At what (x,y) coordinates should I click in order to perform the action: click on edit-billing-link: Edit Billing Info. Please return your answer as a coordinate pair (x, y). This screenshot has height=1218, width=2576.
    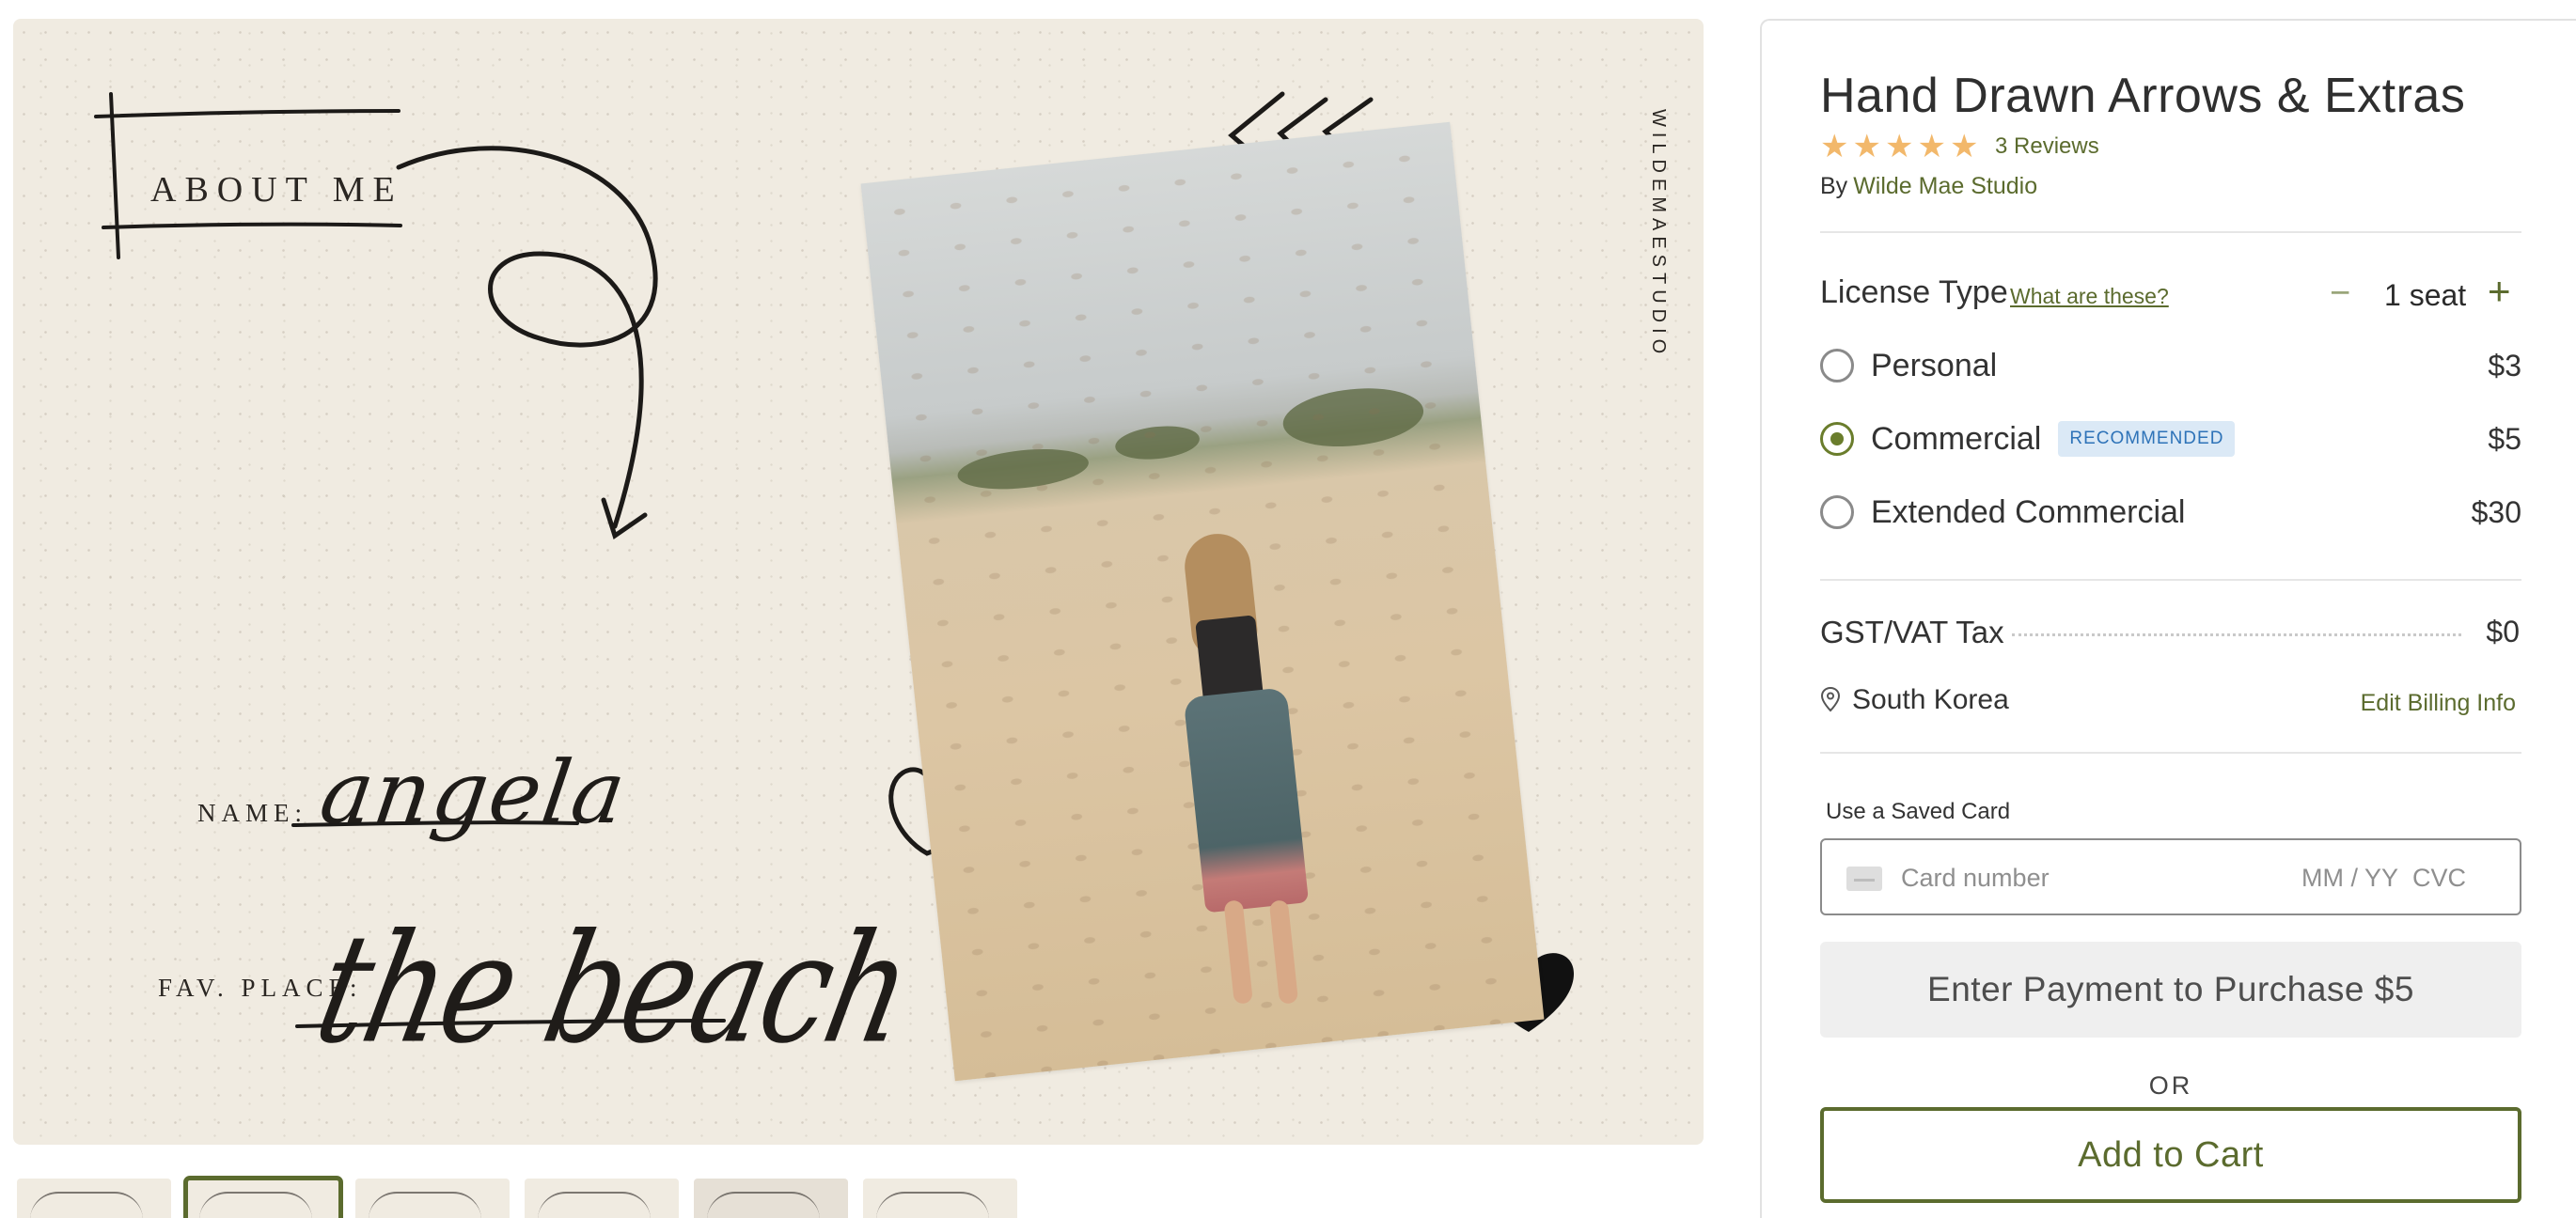
    Looking at the image, I should click on (2439, 703).